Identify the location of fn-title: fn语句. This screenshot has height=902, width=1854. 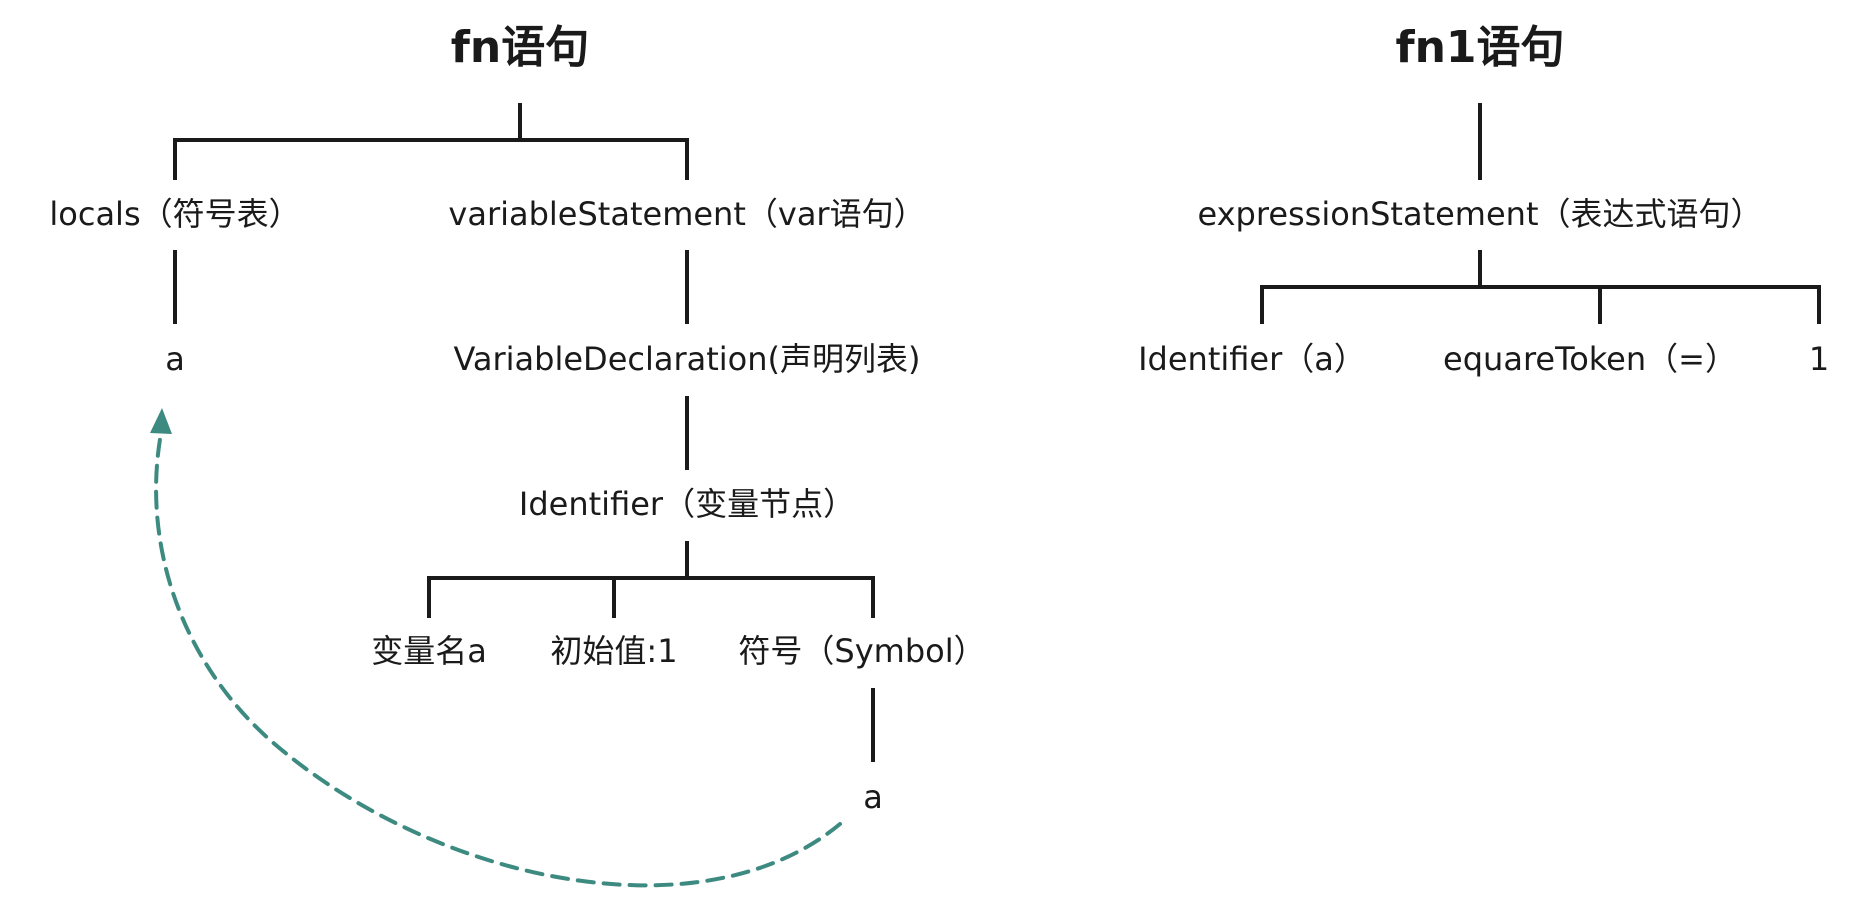
(520, 47).